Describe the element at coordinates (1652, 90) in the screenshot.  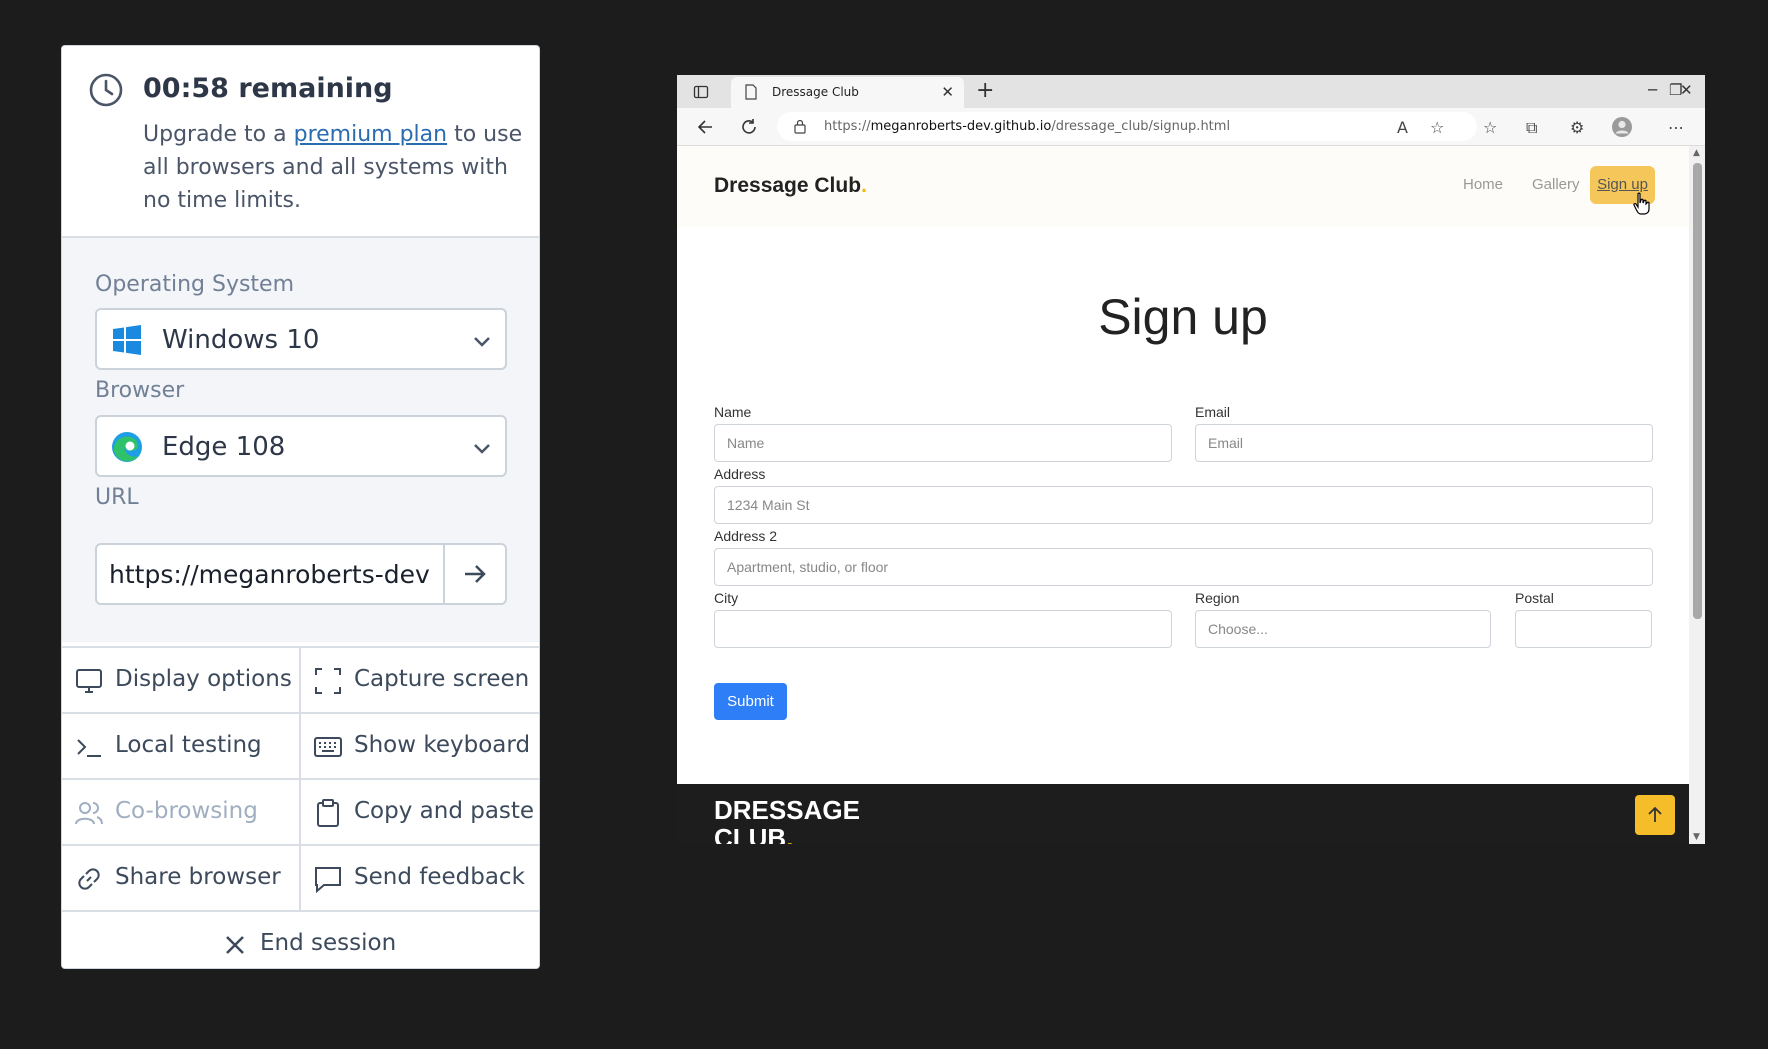
I see `minimize-icon: ─` at that location.